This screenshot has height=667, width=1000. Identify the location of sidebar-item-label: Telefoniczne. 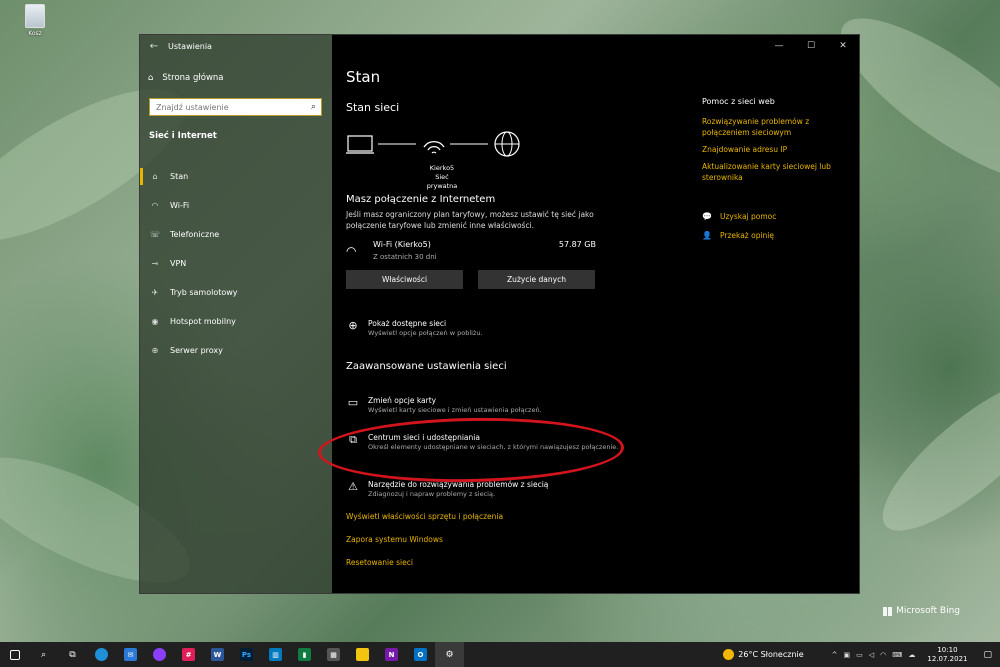
(195, 234).